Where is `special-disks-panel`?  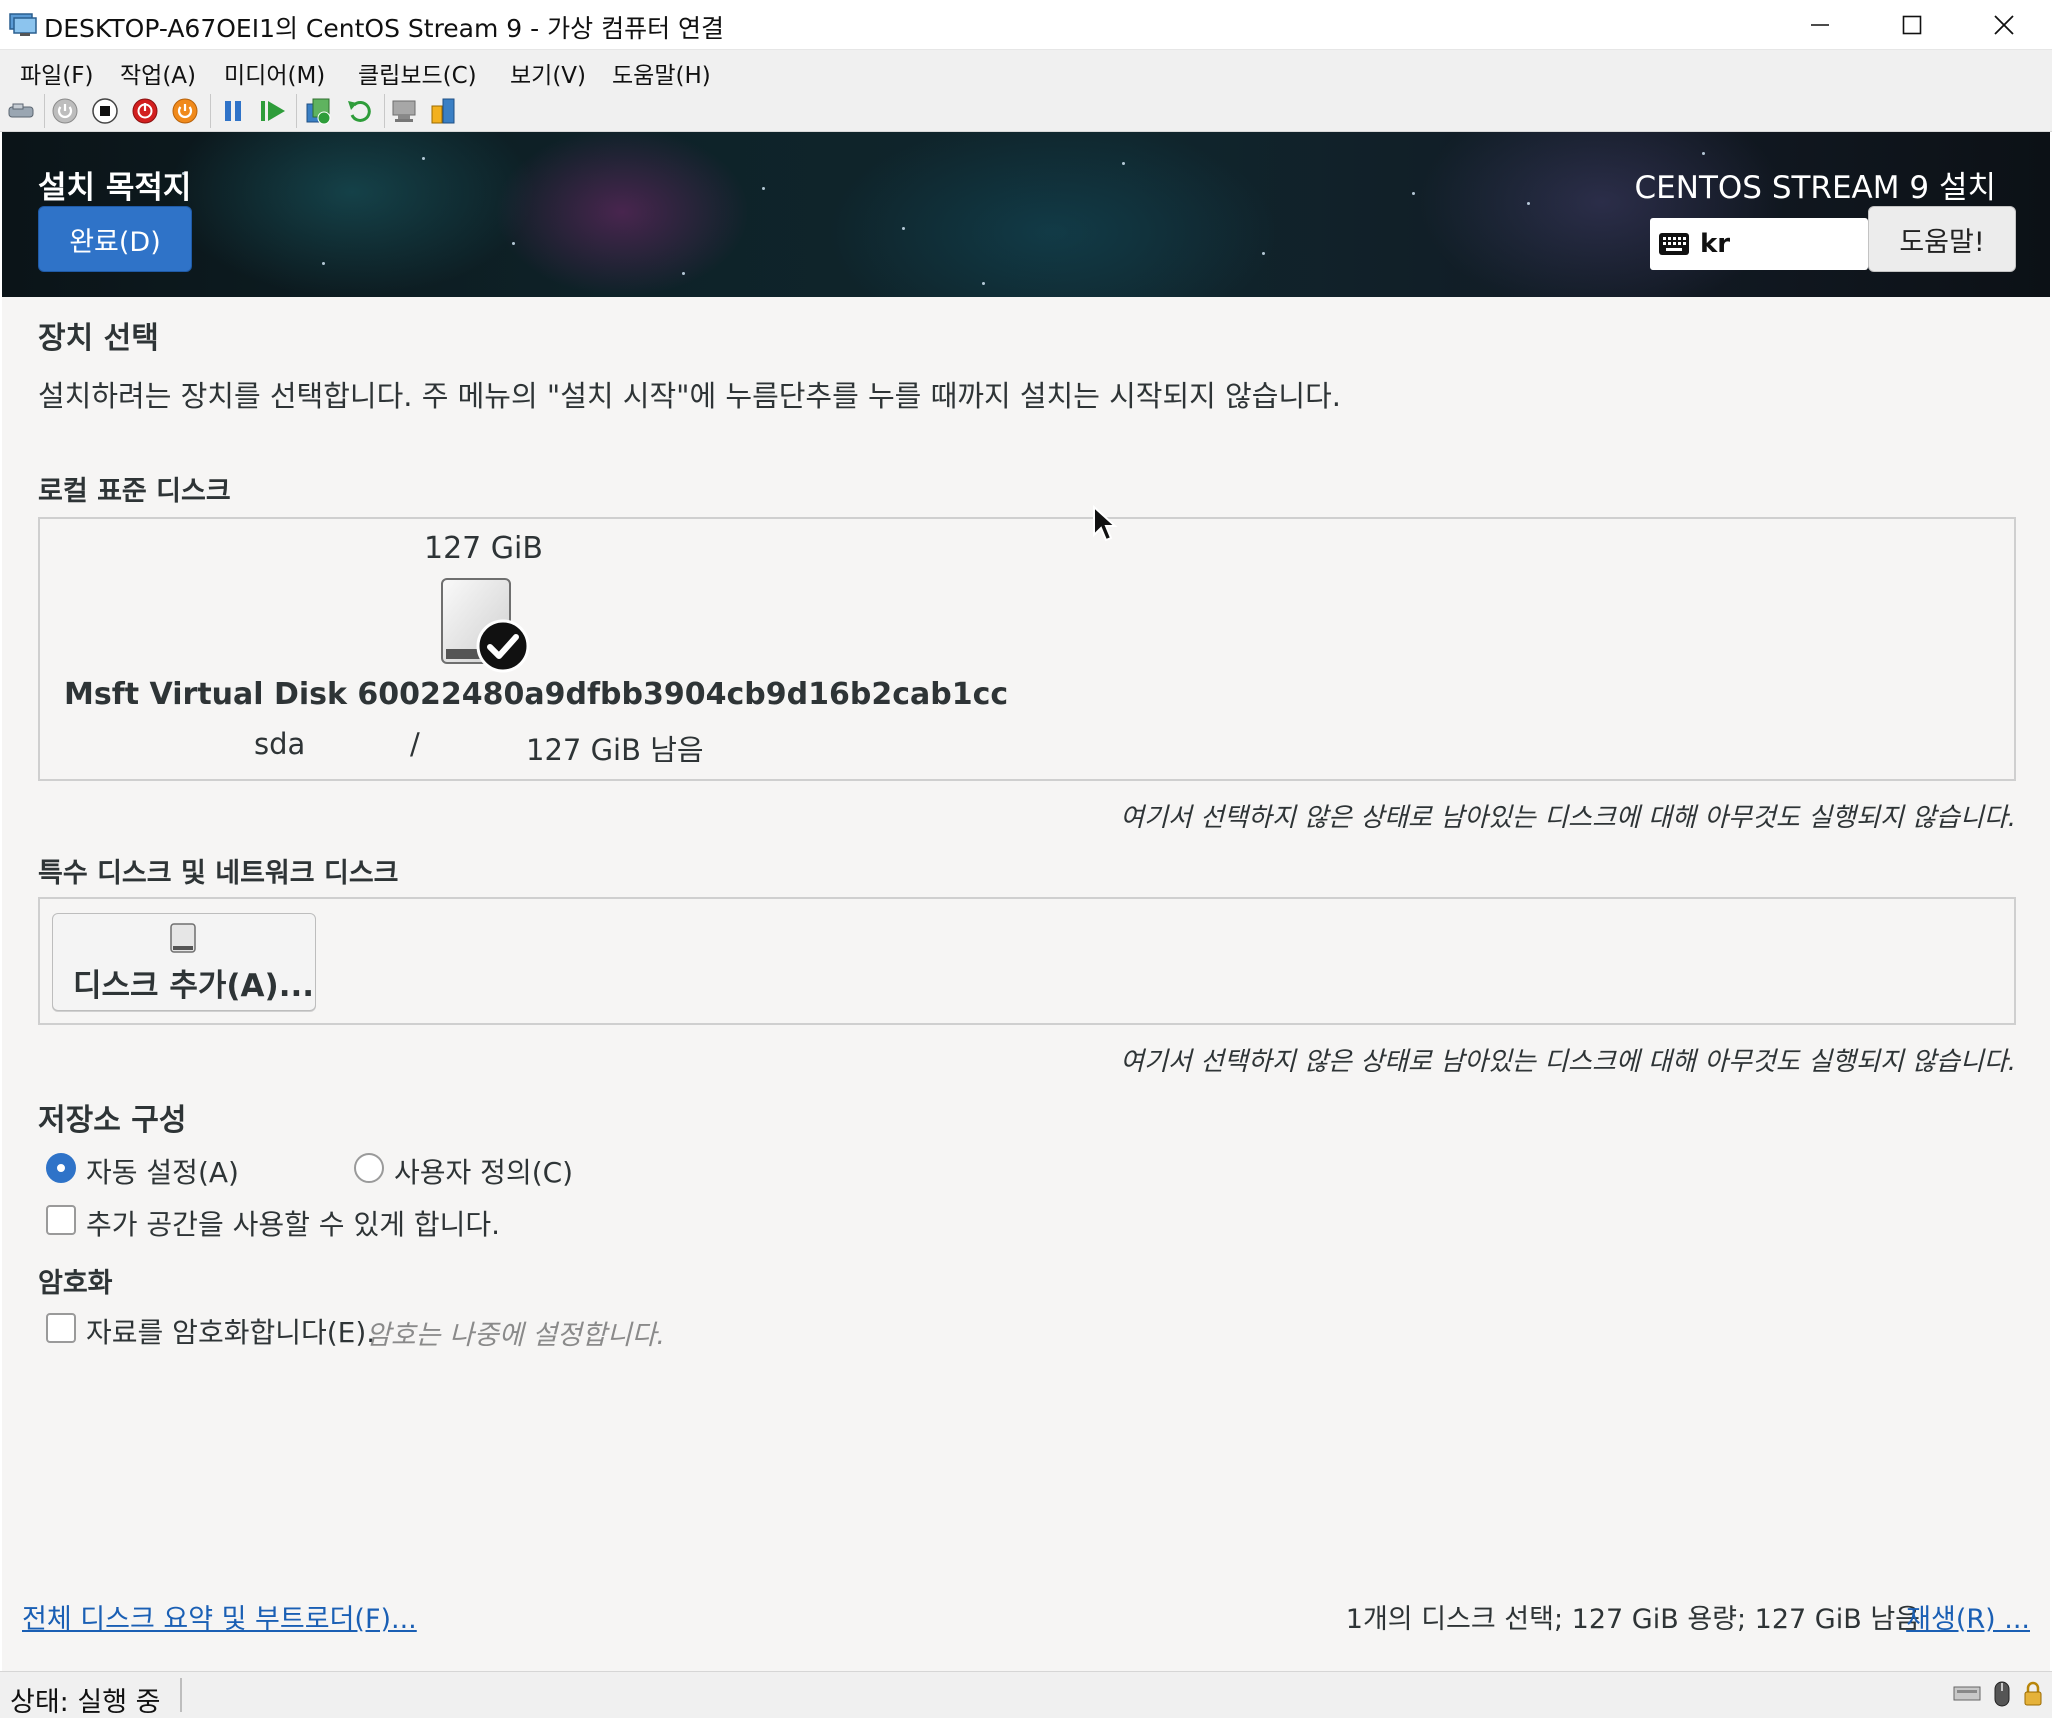 special-disks-panel is located at coordinates (1027, 961).